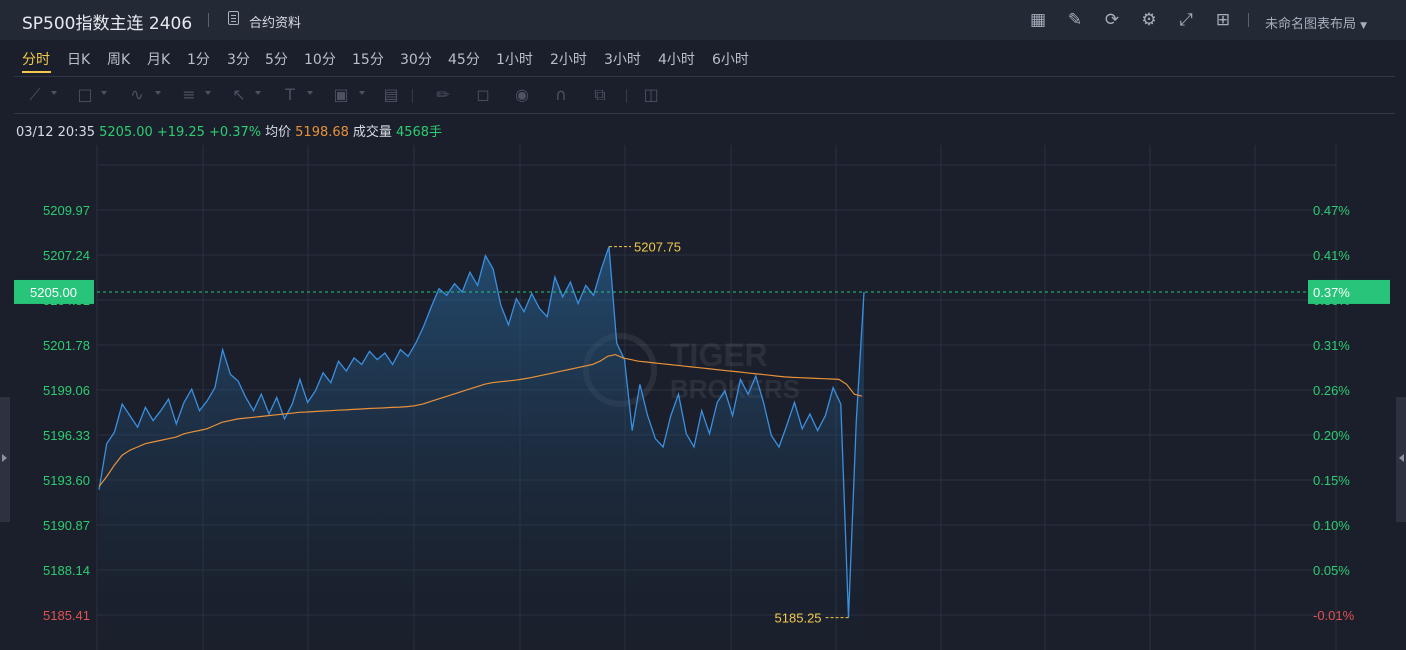 This screenshot has height=650, width=1406. Describe the element at coordinates (66, 480) in the screenshot. I see `price-tick-label: 5193.60` at that location.